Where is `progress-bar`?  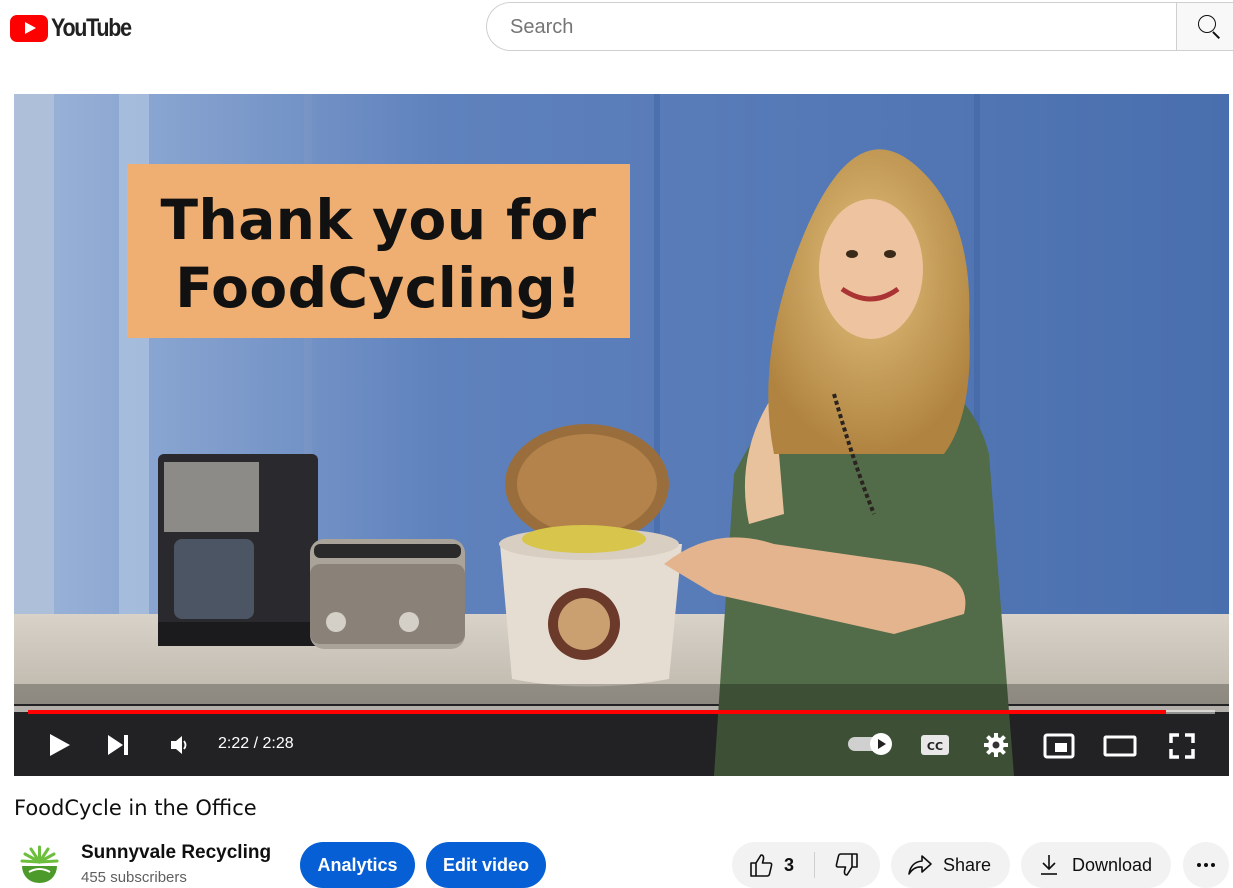
progress-bar is located at coordinates (621, 712).